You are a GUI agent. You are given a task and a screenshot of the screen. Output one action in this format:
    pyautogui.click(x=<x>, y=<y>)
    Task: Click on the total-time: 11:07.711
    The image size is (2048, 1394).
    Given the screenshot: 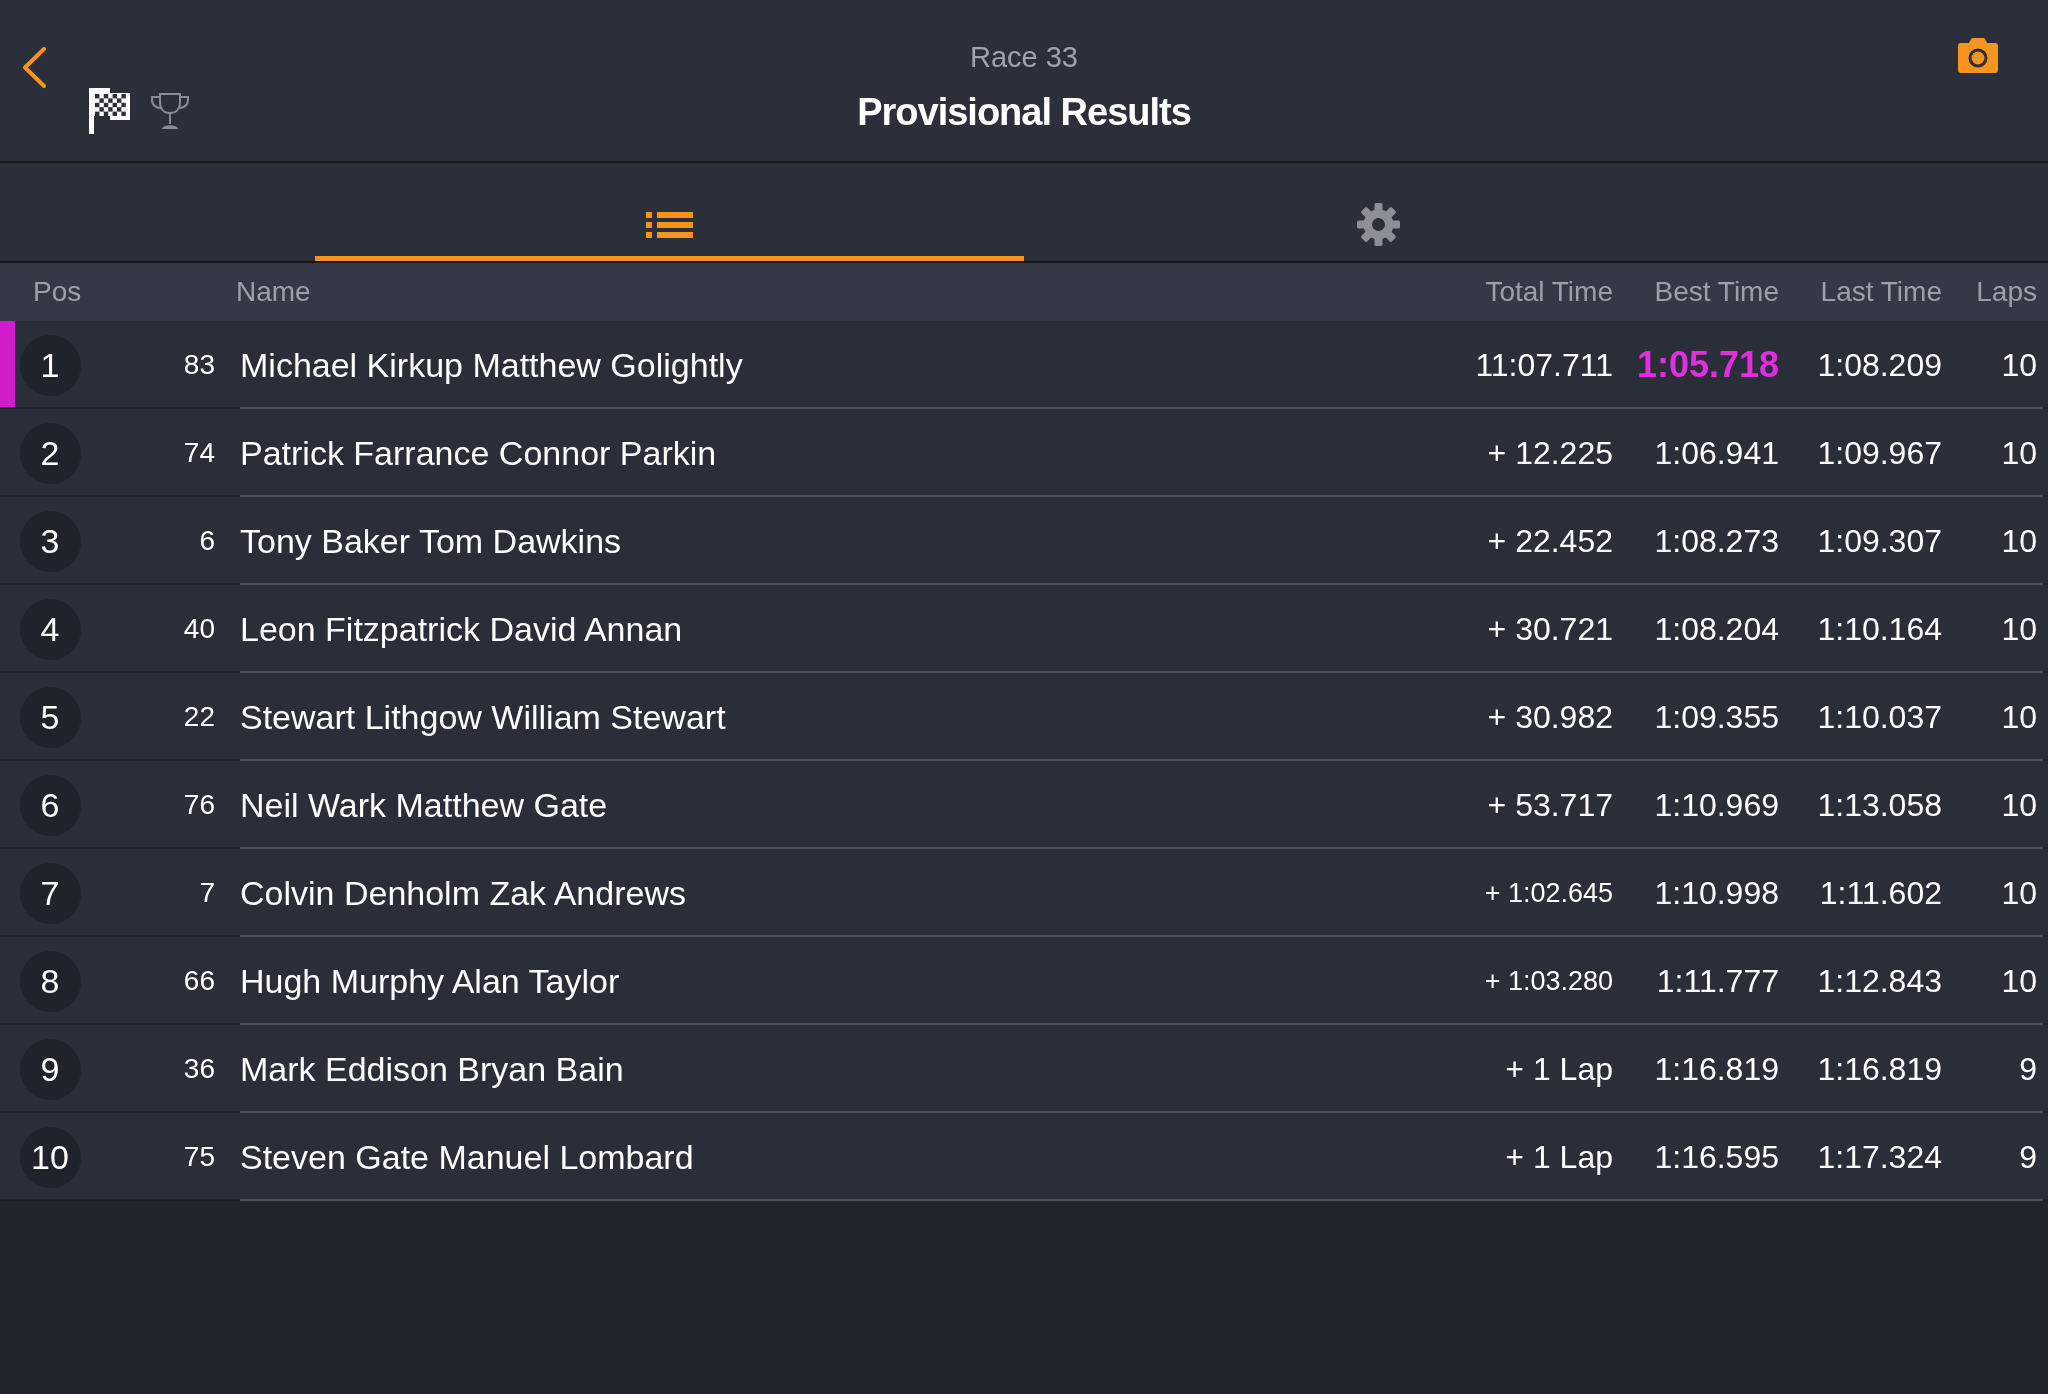 What is the action you would take?
    pyautogui.click(x=1544, y=365)
    